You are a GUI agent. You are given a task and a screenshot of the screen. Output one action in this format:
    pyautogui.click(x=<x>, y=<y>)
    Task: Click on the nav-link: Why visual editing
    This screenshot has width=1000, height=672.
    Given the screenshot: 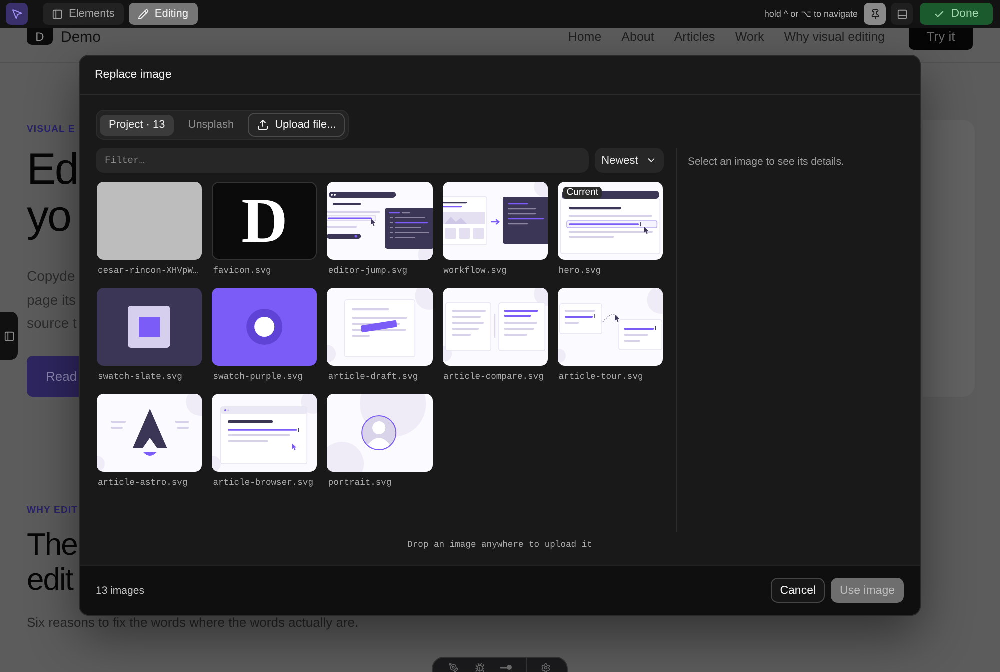 What is the action you would take?
    pyautogui.click(x=834, y=37)
    